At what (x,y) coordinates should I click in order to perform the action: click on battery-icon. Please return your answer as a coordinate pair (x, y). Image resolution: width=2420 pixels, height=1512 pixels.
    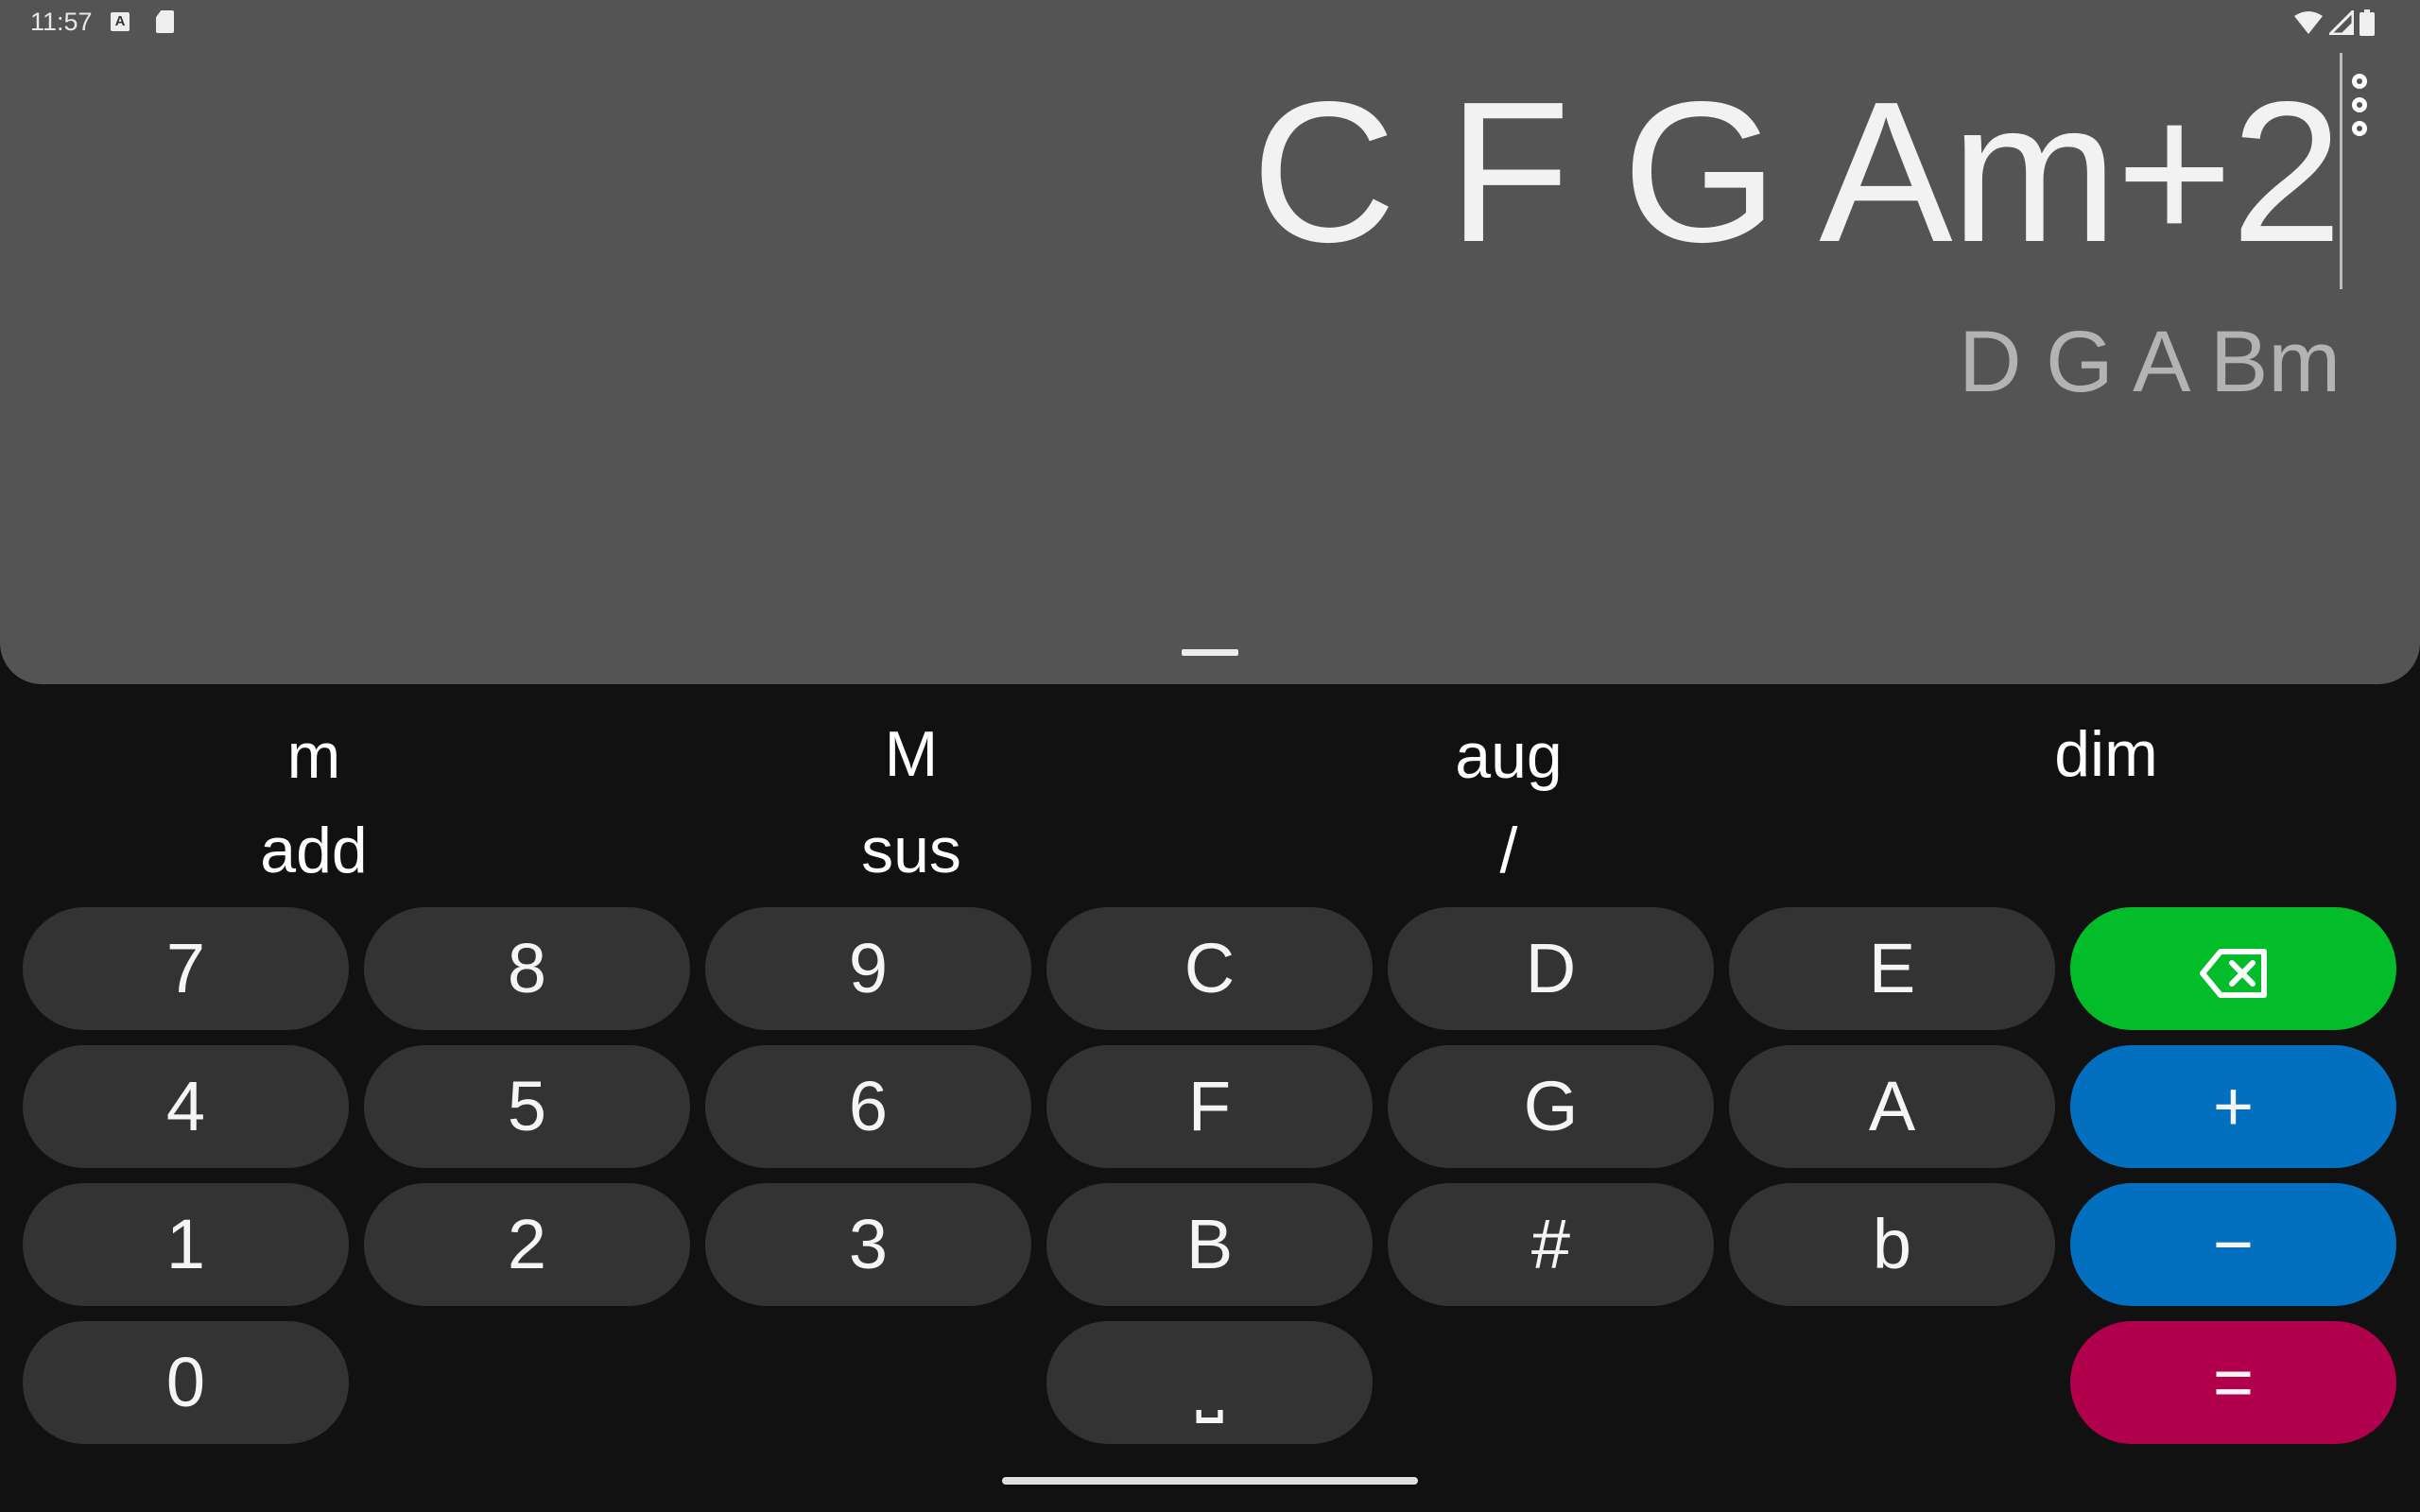
    Looking at the image, I should click on (2367, 22).